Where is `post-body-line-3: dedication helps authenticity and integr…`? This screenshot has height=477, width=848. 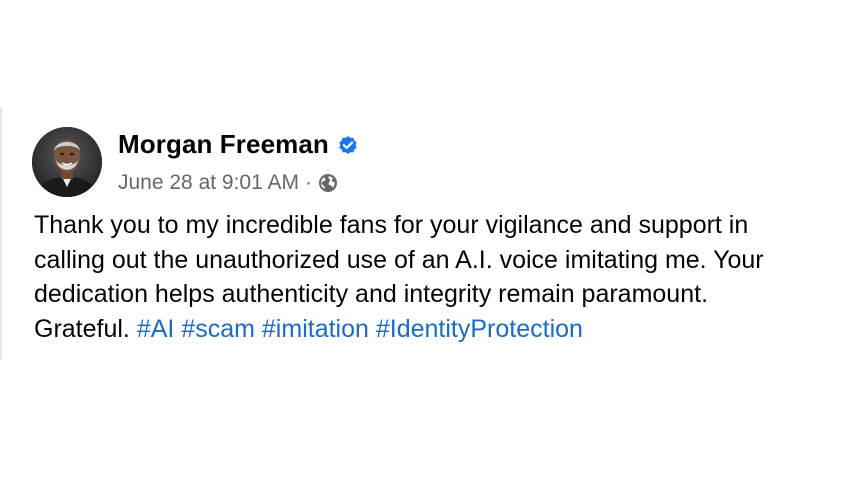 post-body-line-3: dedication helps authenticity and integr… is located at coordinates (371, 294).